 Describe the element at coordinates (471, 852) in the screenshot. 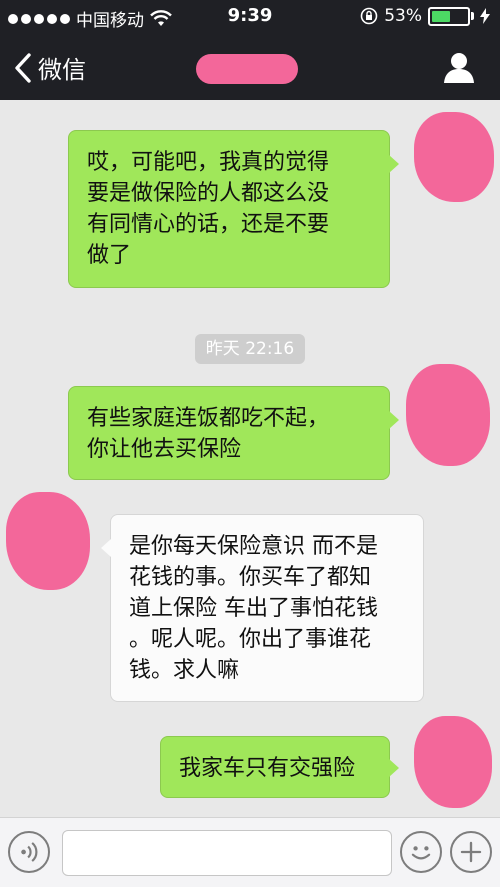

I see `plus-icon` at that location.